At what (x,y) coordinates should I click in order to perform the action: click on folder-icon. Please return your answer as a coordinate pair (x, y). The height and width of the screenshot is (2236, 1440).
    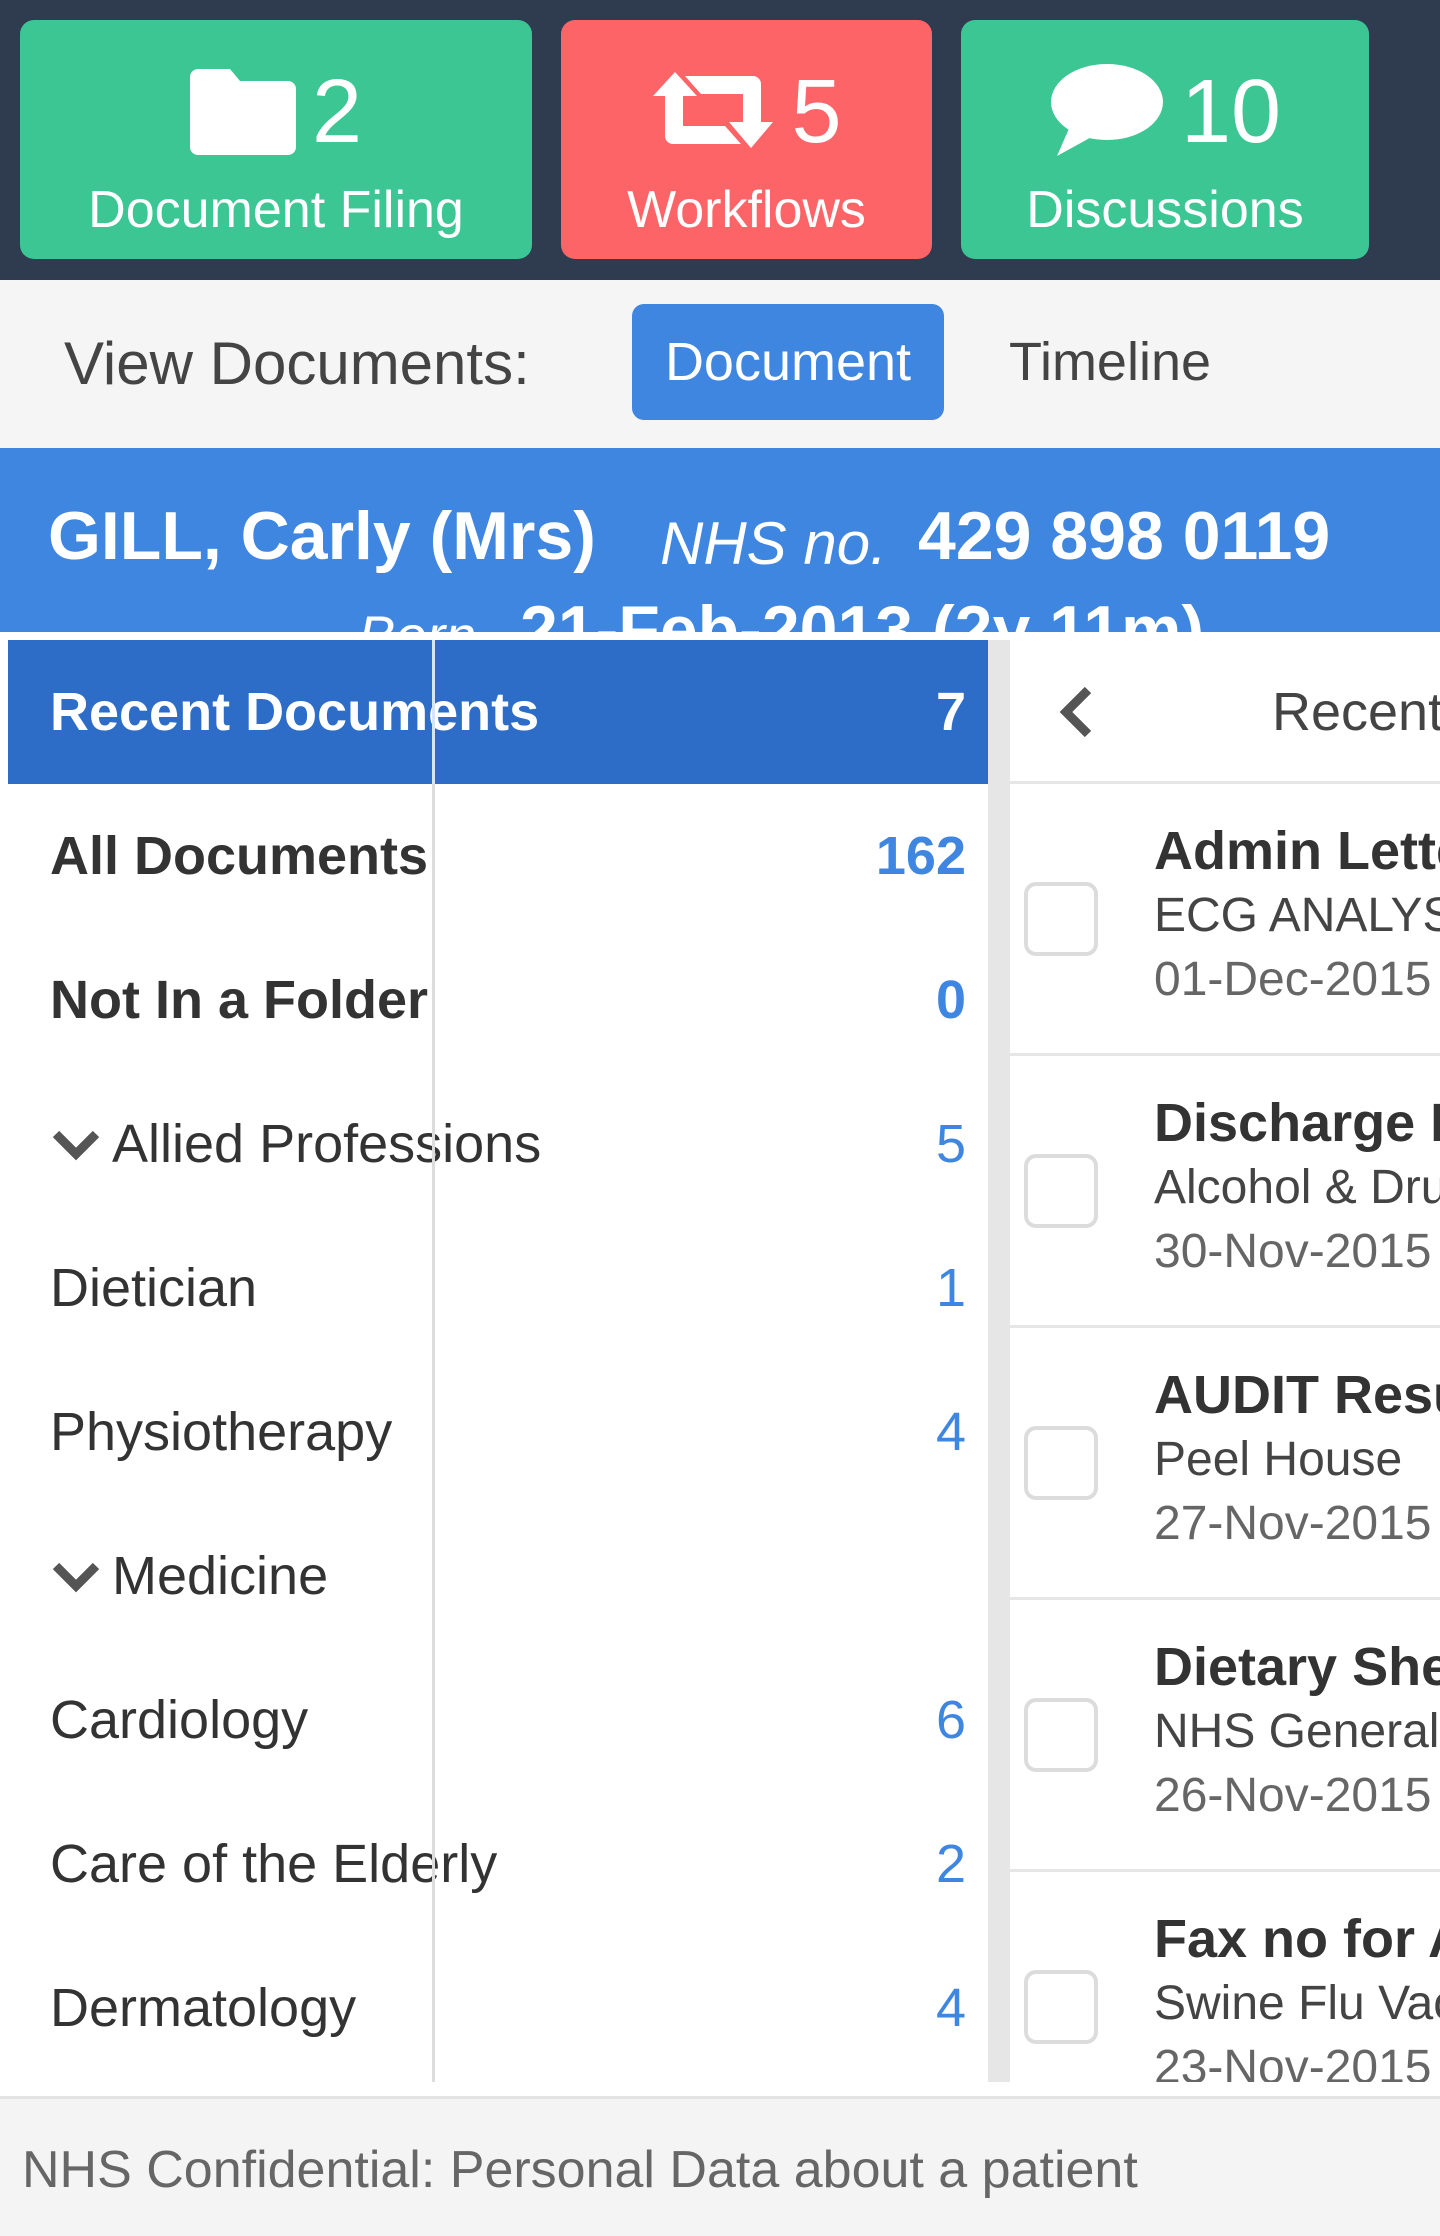
    Looking at the image, I should click on (242, 112).